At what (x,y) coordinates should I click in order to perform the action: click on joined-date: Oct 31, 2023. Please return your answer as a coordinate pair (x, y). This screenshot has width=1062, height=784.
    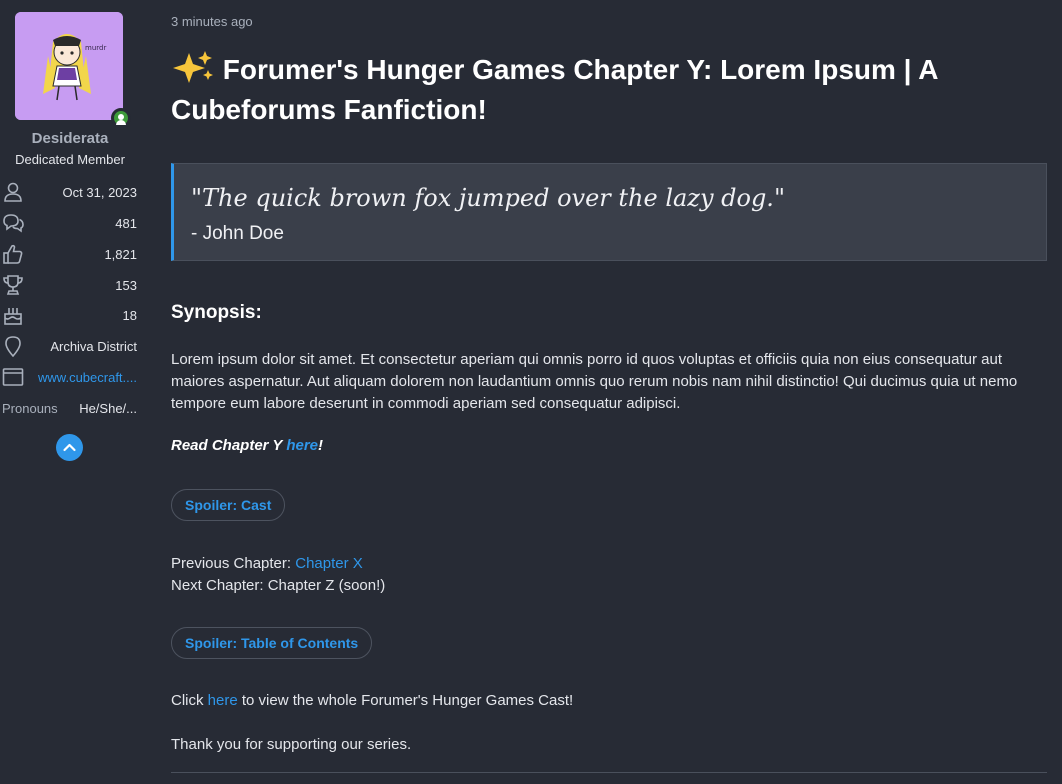
    Looking at the image, I should click on (99, 192).